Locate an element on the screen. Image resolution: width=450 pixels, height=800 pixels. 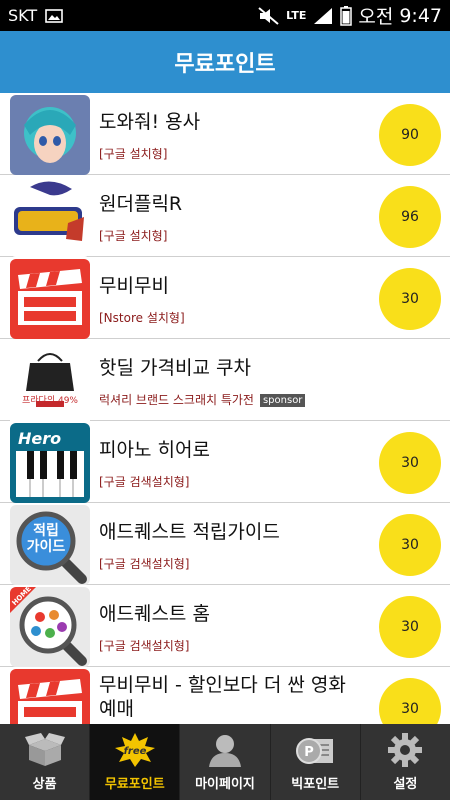
nav-label: 무료포인트 is located at coordinates (134, 784).